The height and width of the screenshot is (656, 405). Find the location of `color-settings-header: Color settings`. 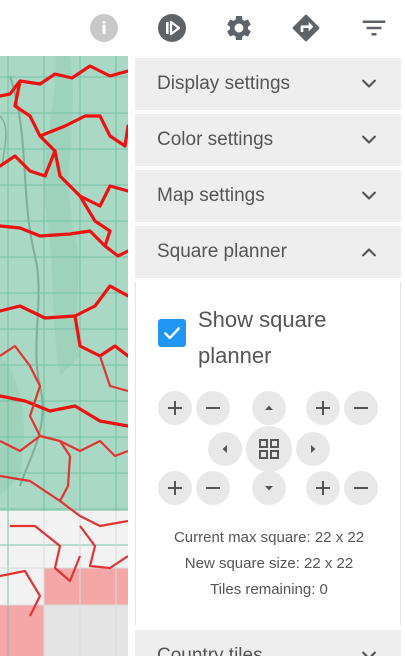

color-settings-header: Color settings is located at coordinates (268, 140).